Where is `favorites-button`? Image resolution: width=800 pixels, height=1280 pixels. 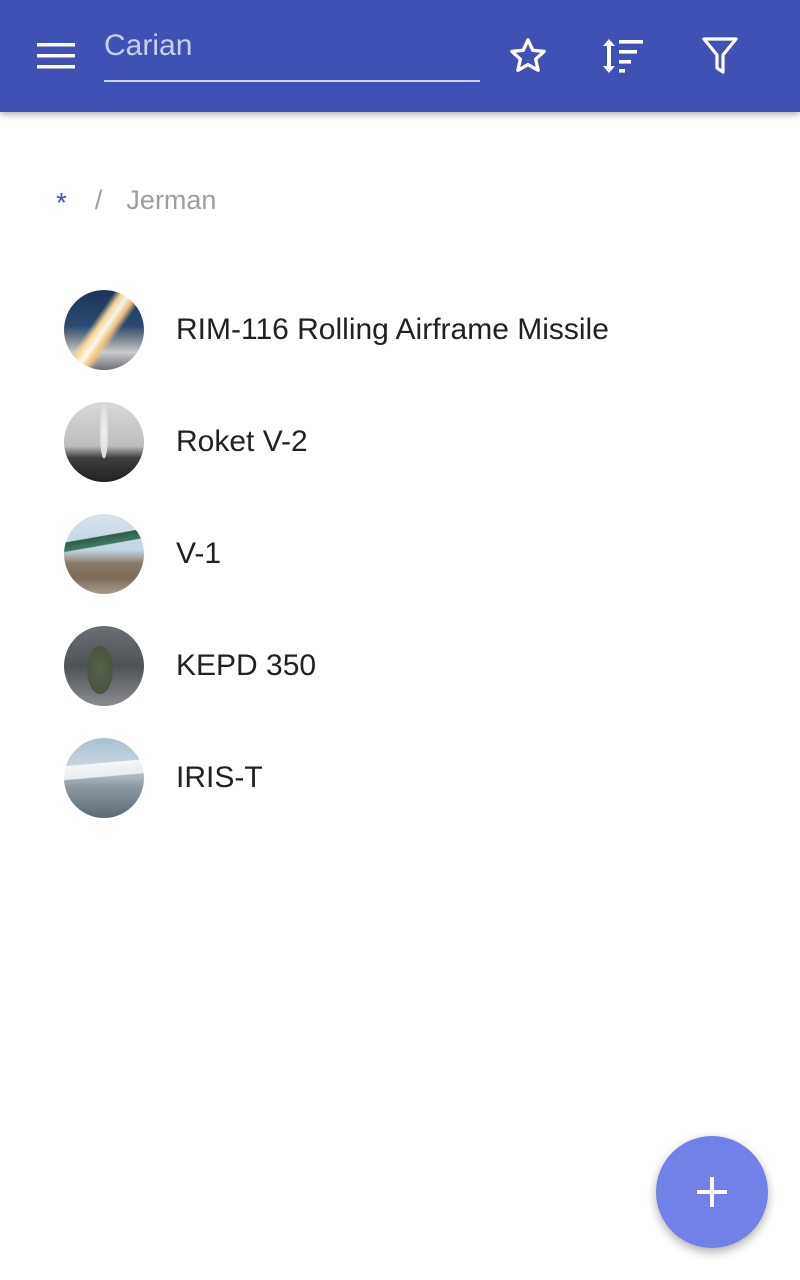 favorites-button is located at coordinates (528, 56).